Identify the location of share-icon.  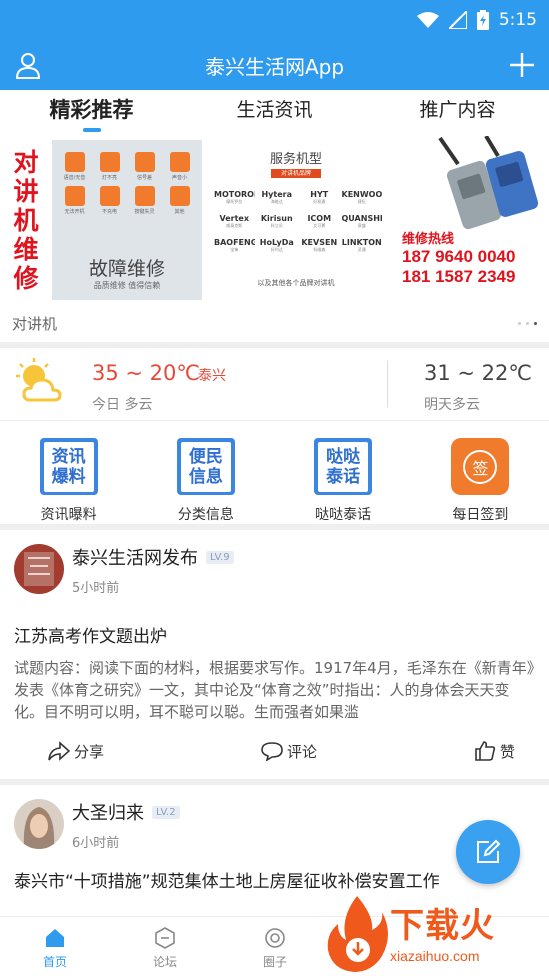
(59, 751).